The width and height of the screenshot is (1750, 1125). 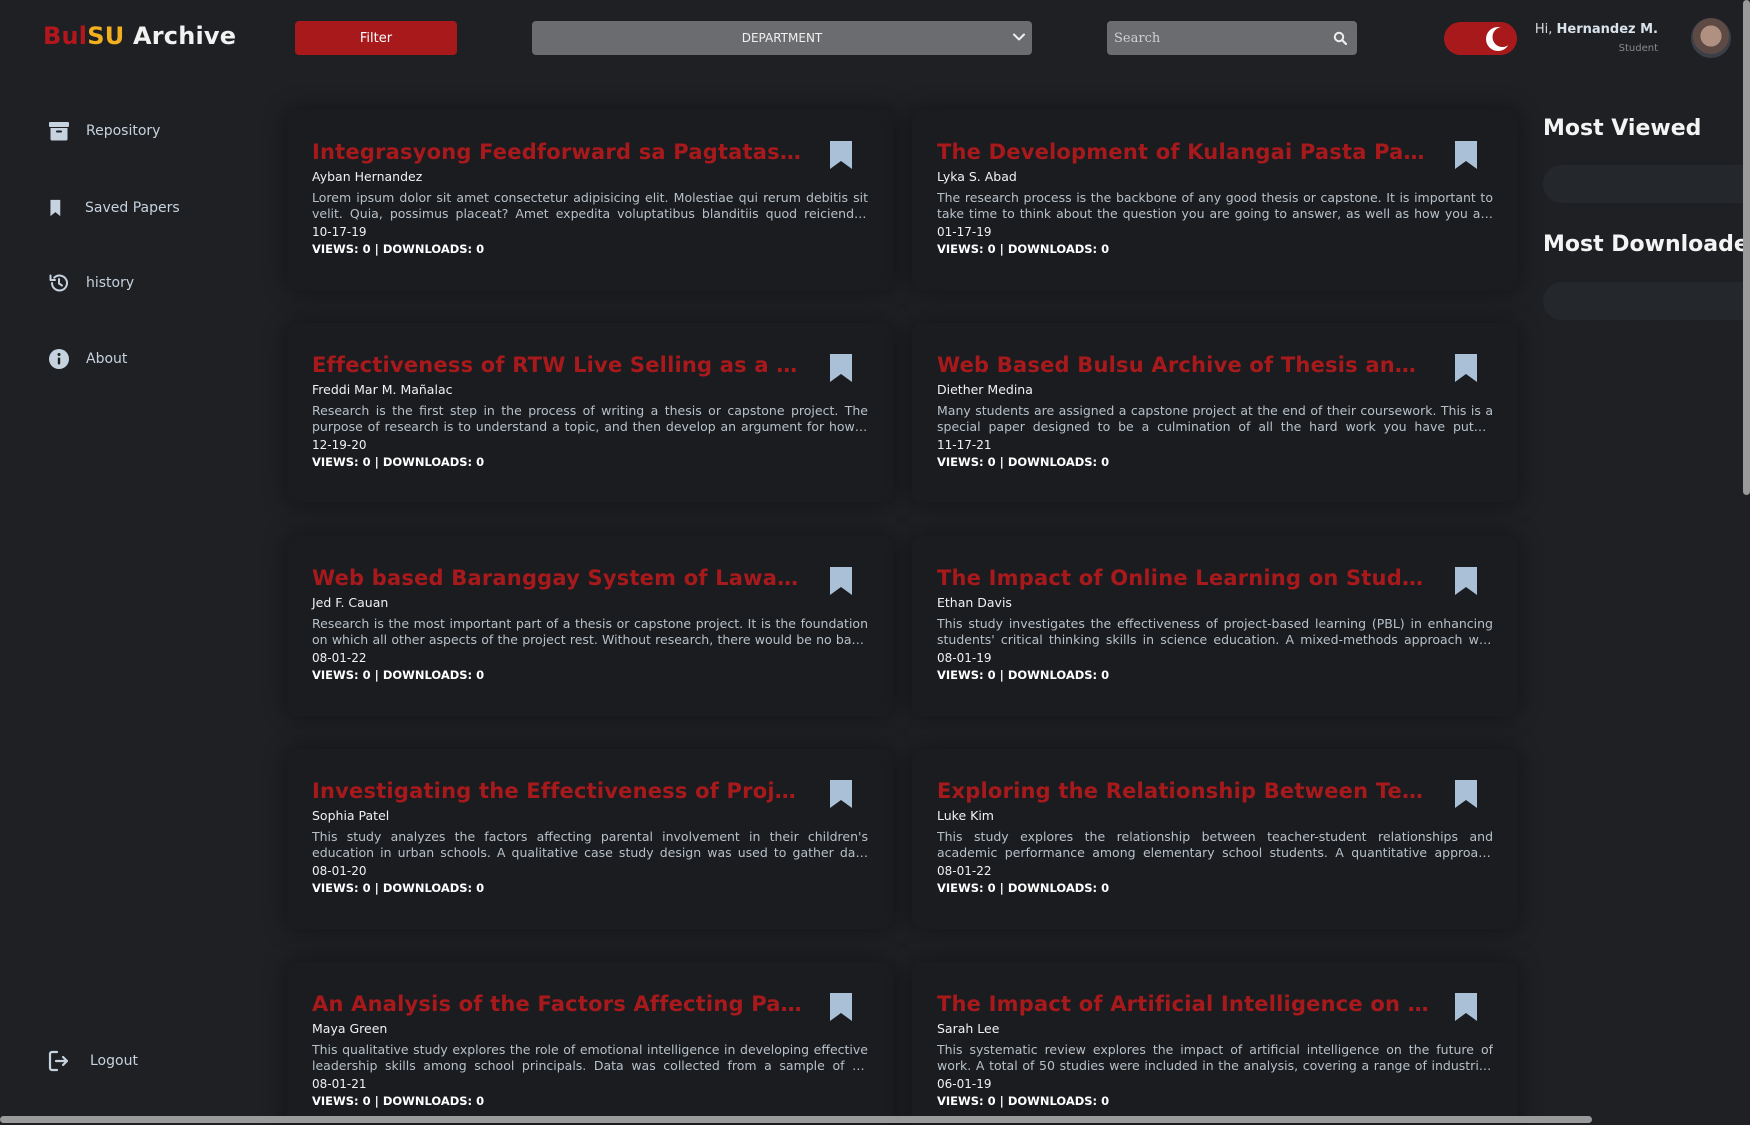 I want to click on greeting-prefix: Hi,, so click(x=1545, y=29).